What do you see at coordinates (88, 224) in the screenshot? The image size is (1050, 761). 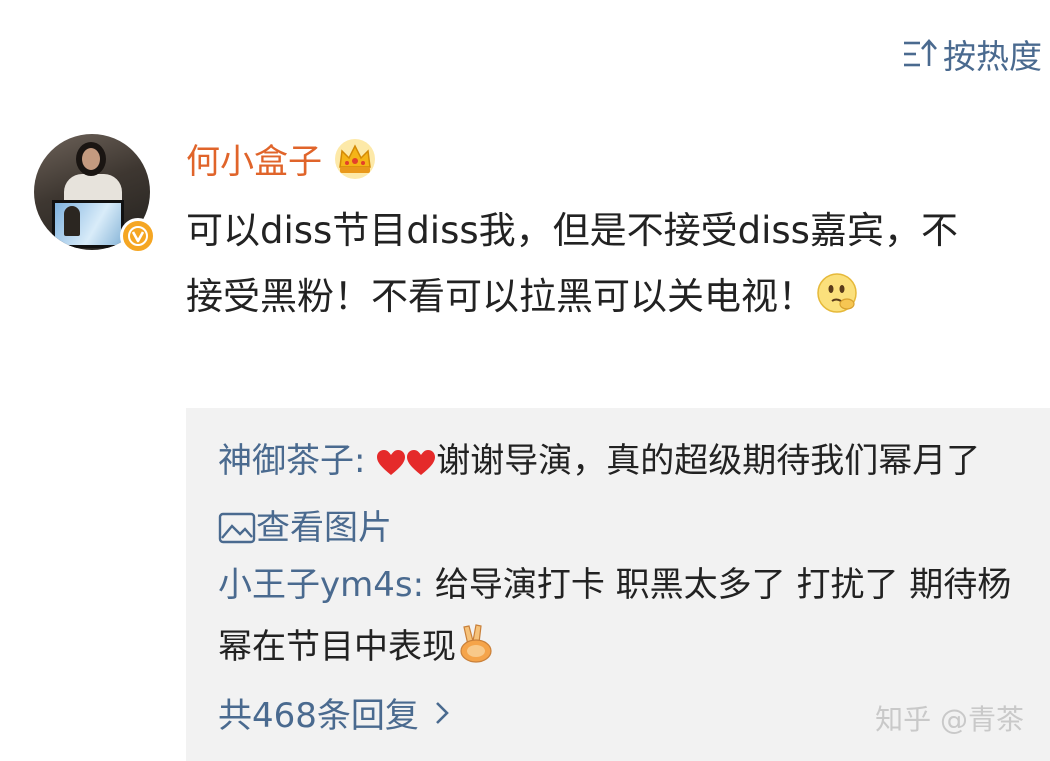 I see `avatar-screen` at bounding box center [88, 224].